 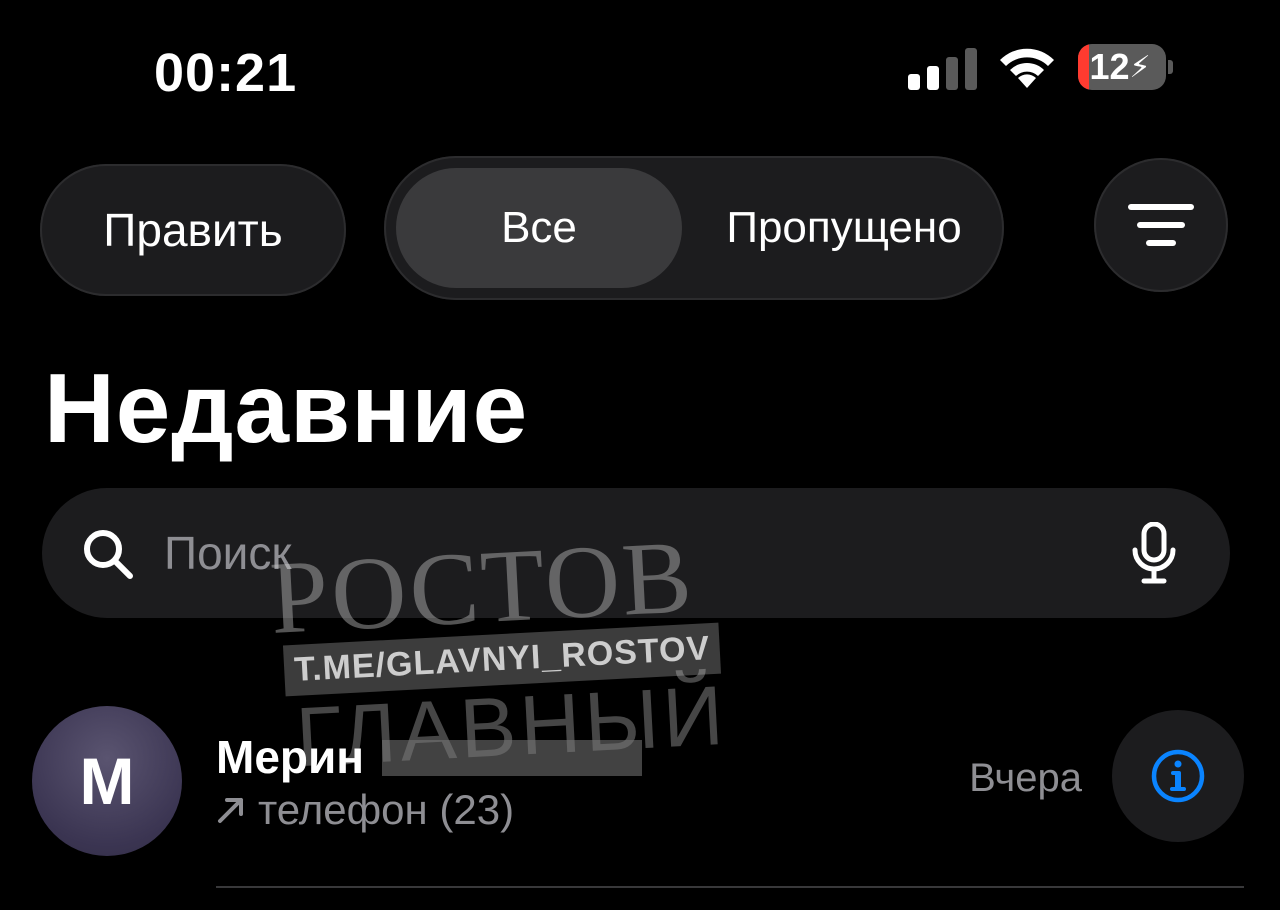 I want to click on search-bar, so click(x=636, y=553).